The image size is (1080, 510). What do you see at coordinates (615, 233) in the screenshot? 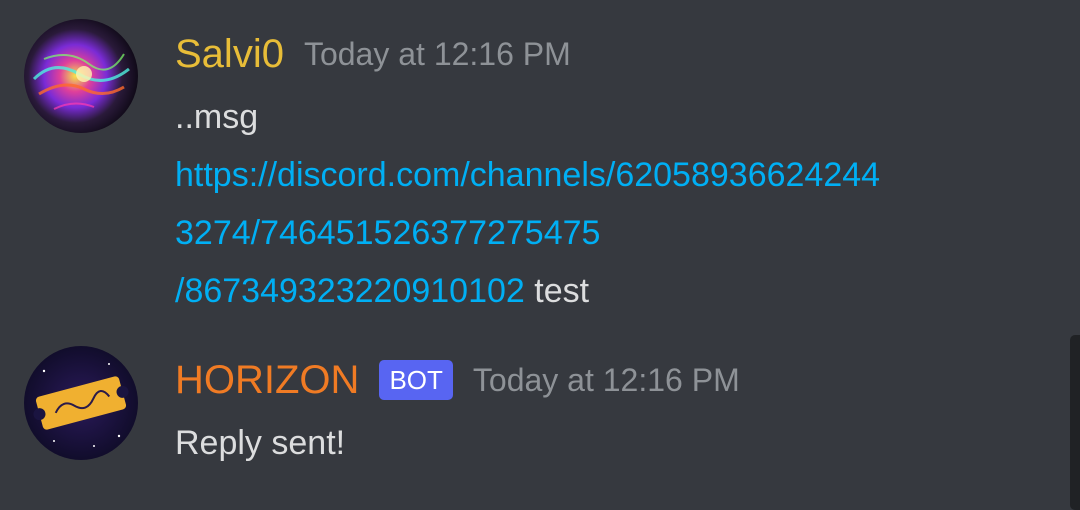
I see `message-link-part: 3274/746451526377275475` at bounding box center [615, 233].